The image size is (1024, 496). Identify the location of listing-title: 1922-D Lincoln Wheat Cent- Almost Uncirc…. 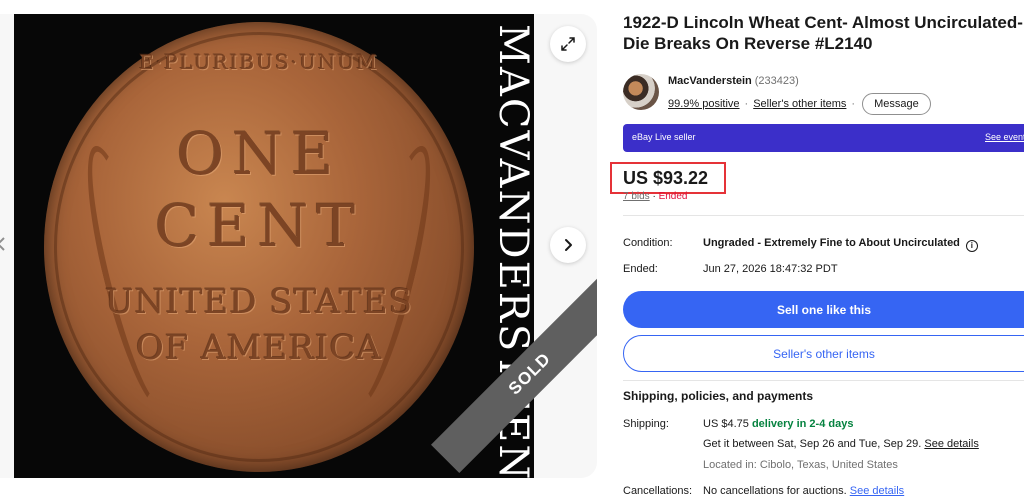
(823, 33).